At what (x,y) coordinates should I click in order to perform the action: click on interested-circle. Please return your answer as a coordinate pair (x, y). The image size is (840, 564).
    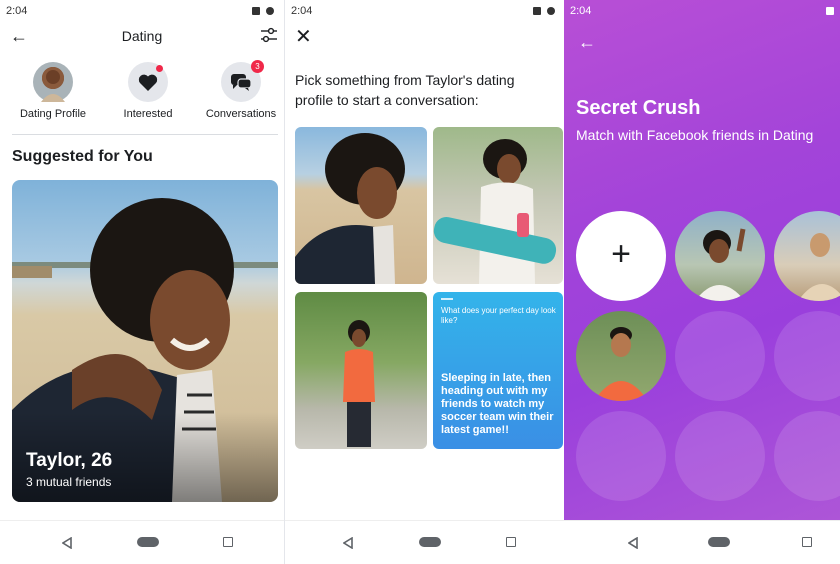
    Looking at the image, I should click on (148, 82).